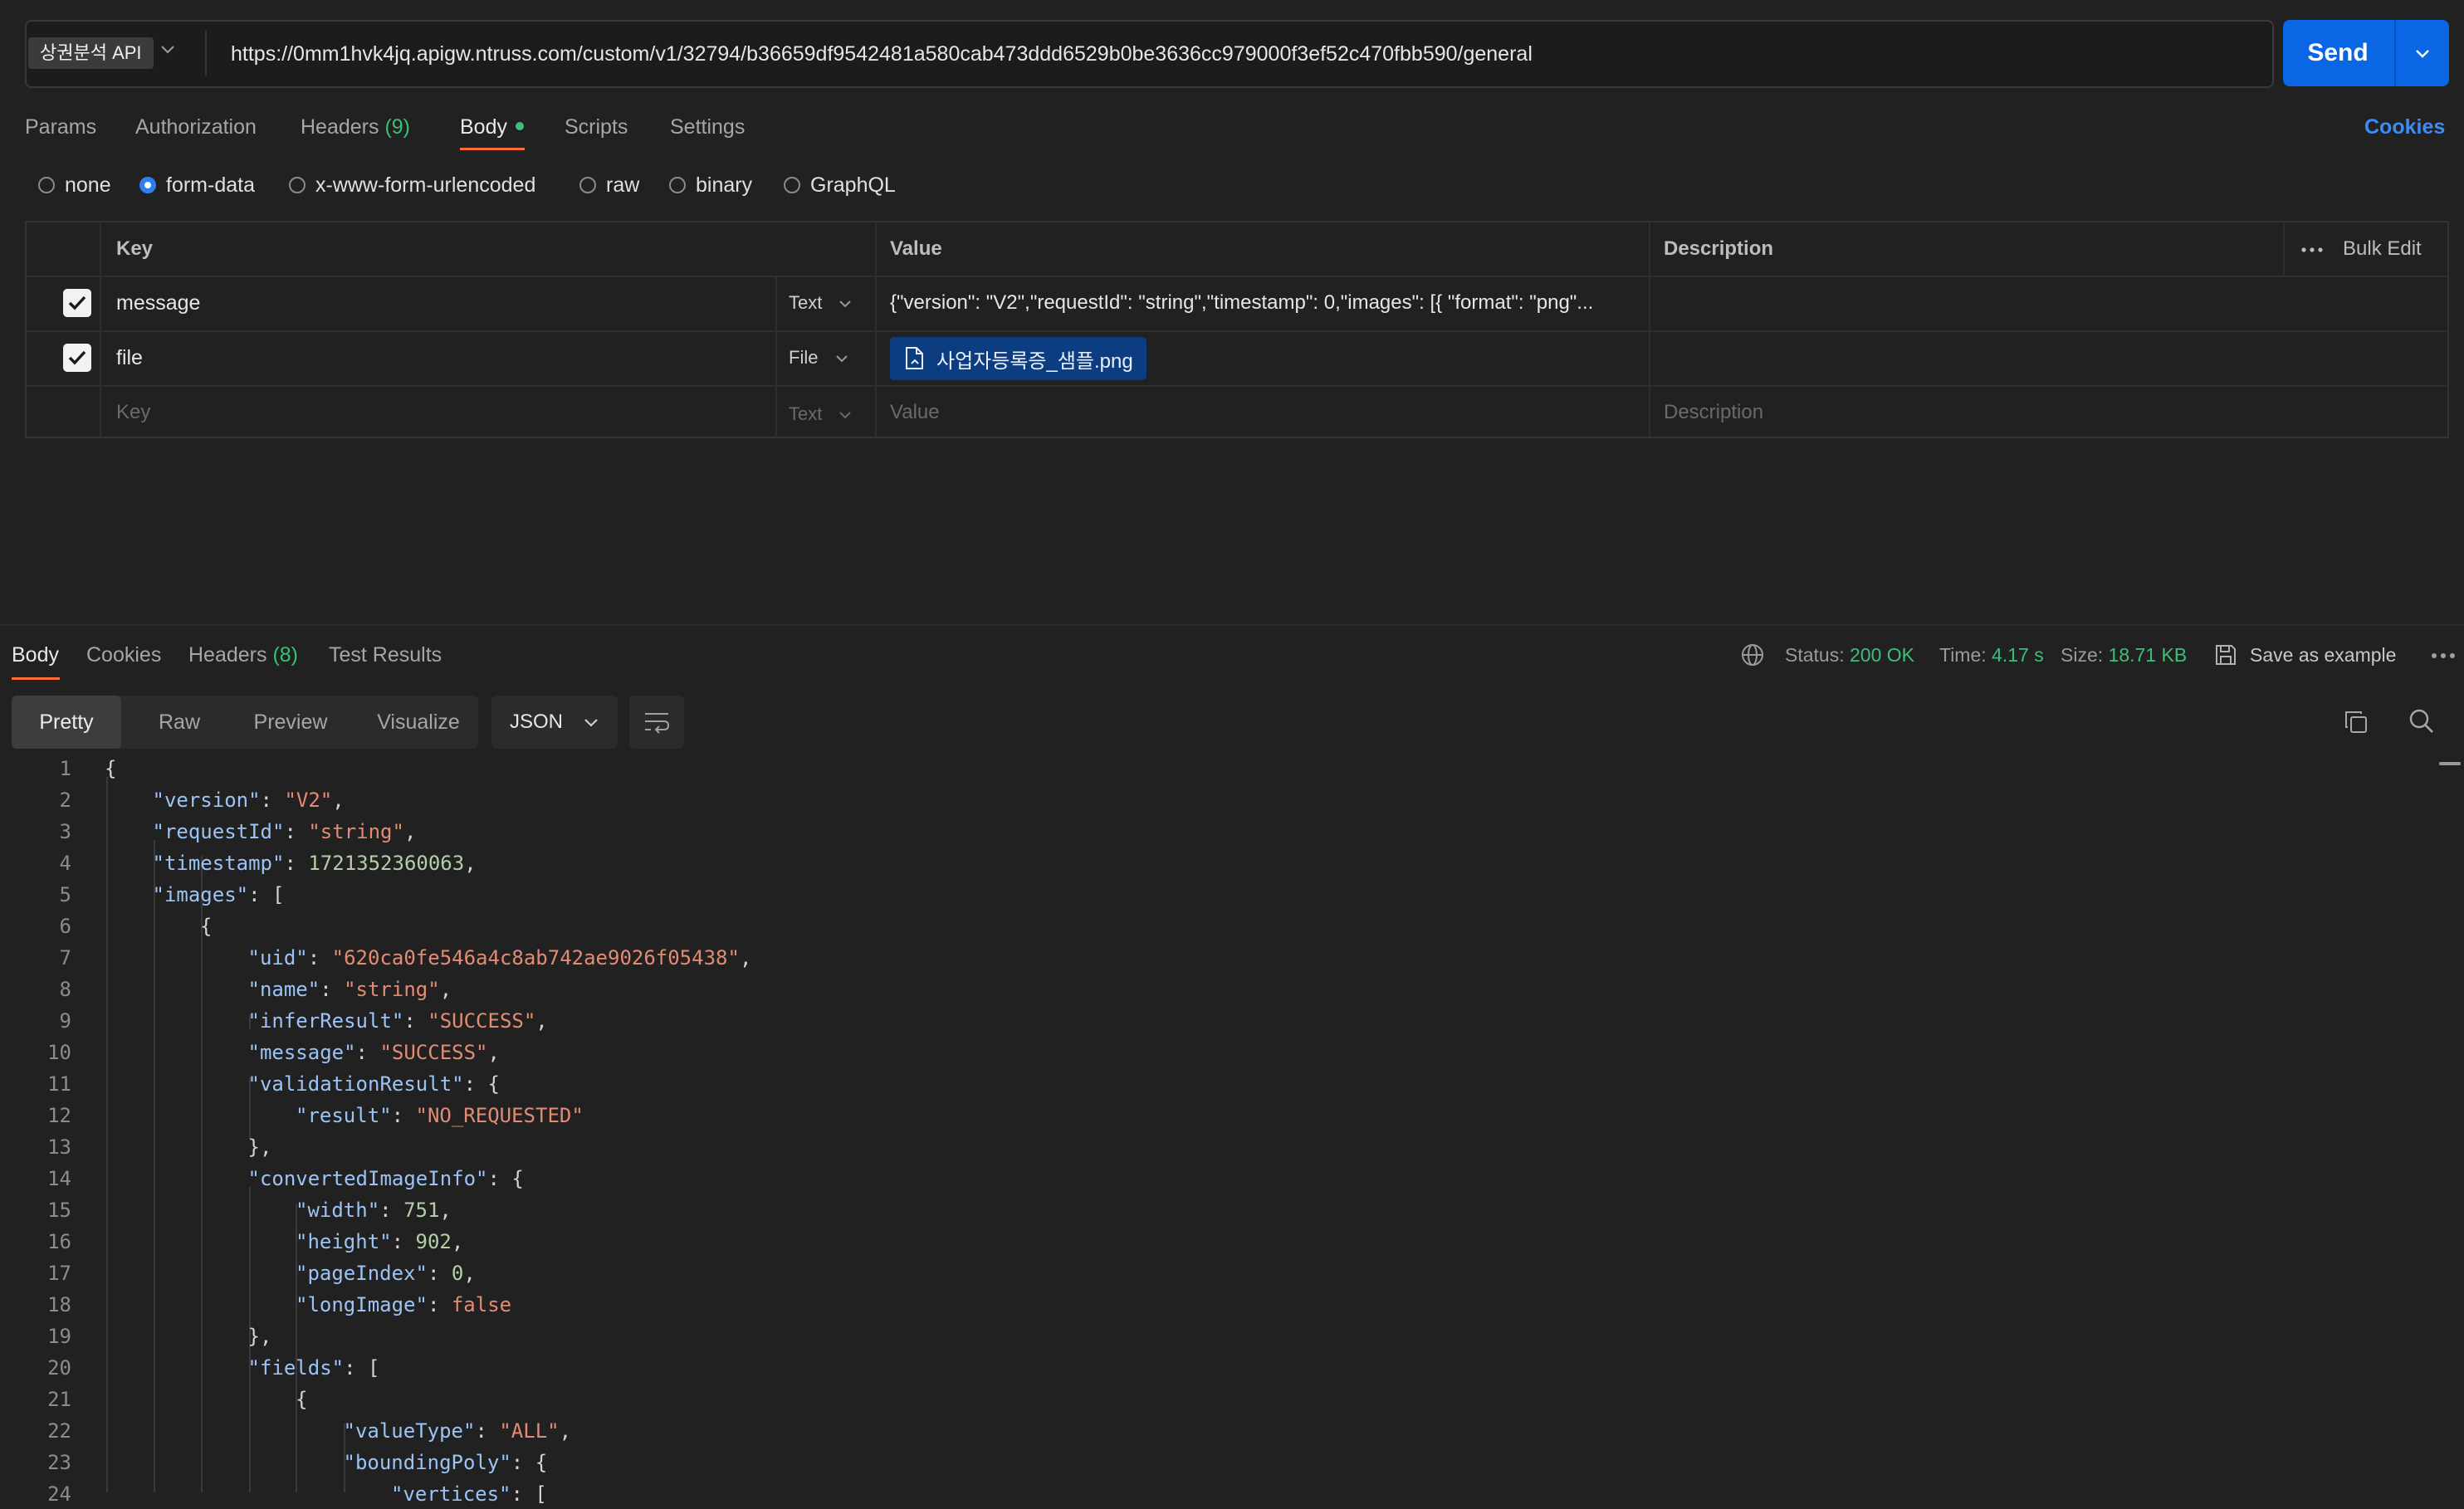 The width and height of the screenshot is (2464, 1509). I want to click on body-type-label: GraphQL, so click(853, 185).